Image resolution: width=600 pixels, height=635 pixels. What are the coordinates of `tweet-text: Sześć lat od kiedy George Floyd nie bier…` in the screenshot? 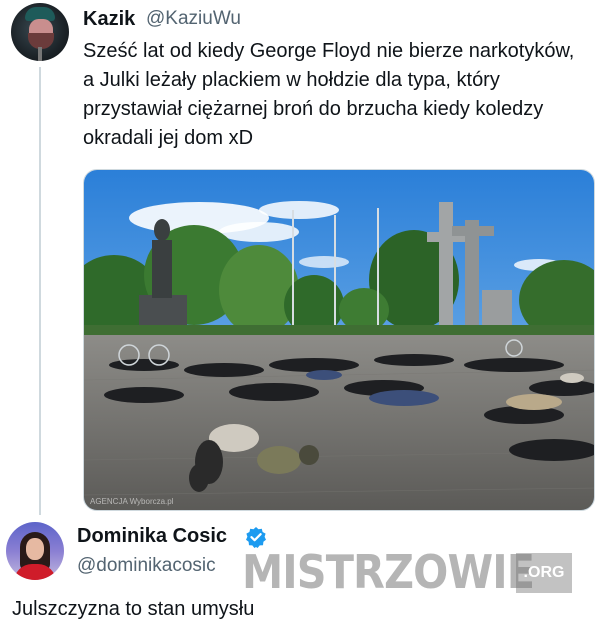 It's located at (329, 94).